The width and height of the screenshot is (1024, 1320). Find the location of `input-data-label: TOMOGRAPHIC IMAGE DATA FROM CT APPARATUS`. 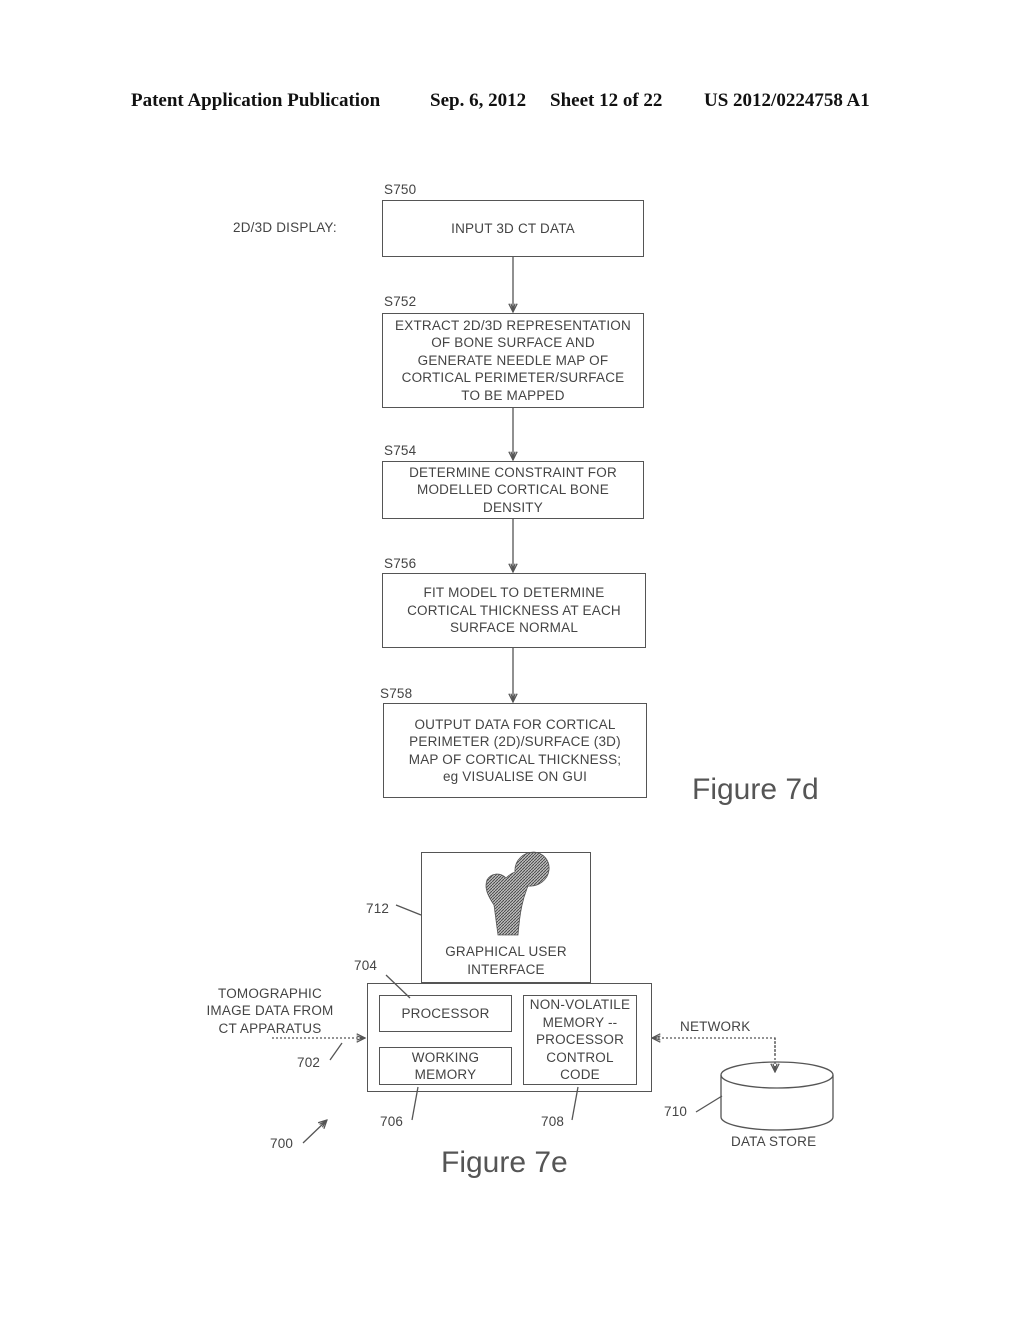

input-data-label: TOMOGRAPHIC IMAGE DATA FROM CT APPARATUS is located at coordinates (270, 1010).